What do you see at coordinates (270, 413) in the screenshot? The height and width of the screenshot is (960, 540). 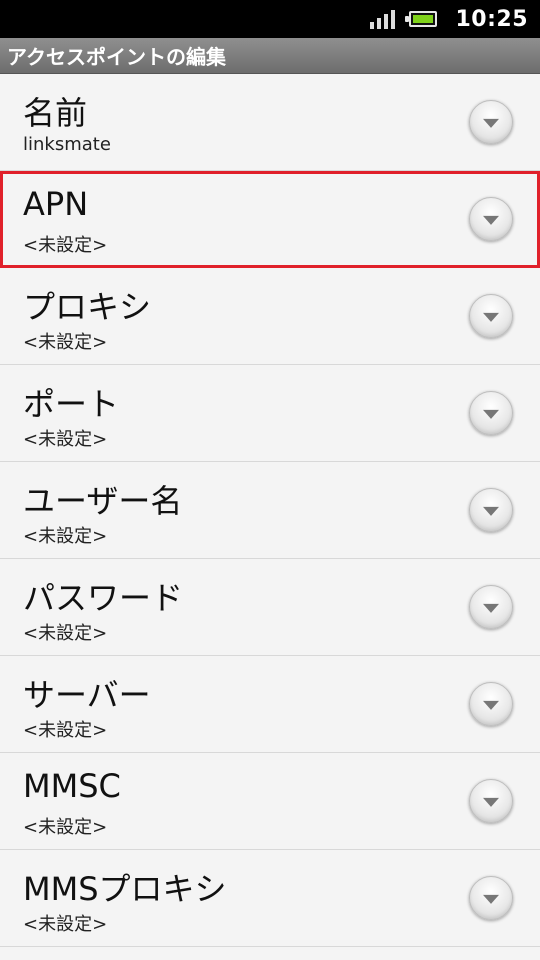 I see `setting-row-port: ポート <未設定>` at bounding box center [270, 413].